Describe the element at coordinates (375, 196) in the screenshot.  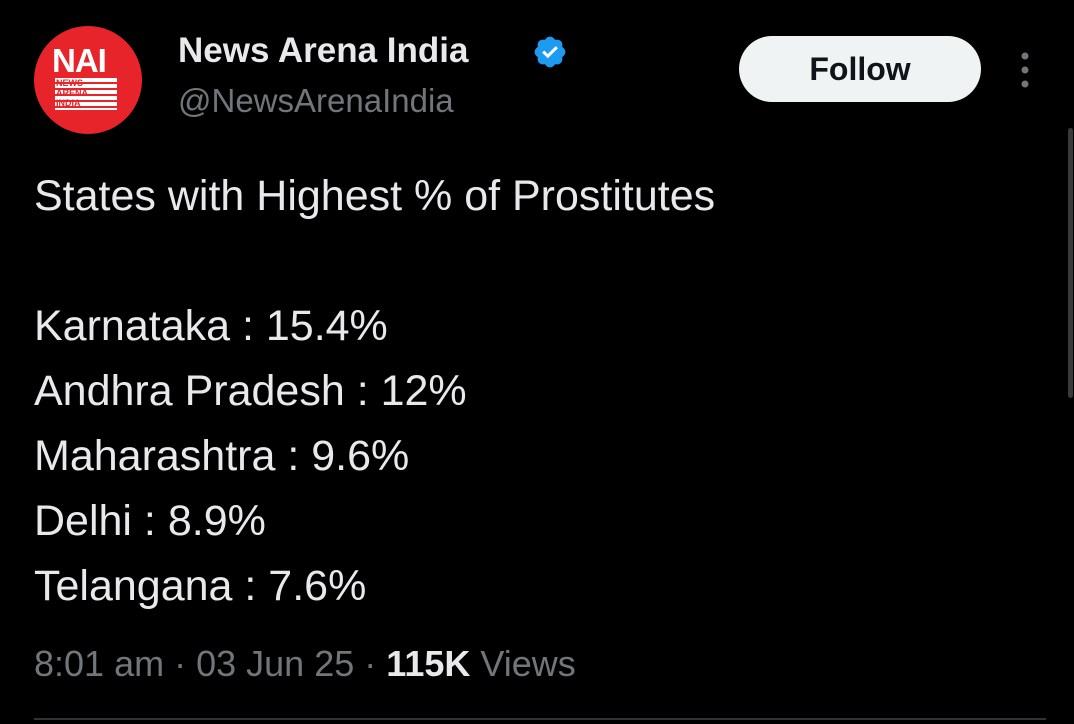
I see `tweet-headline: States with Highest % of Prostitutes` at that location.